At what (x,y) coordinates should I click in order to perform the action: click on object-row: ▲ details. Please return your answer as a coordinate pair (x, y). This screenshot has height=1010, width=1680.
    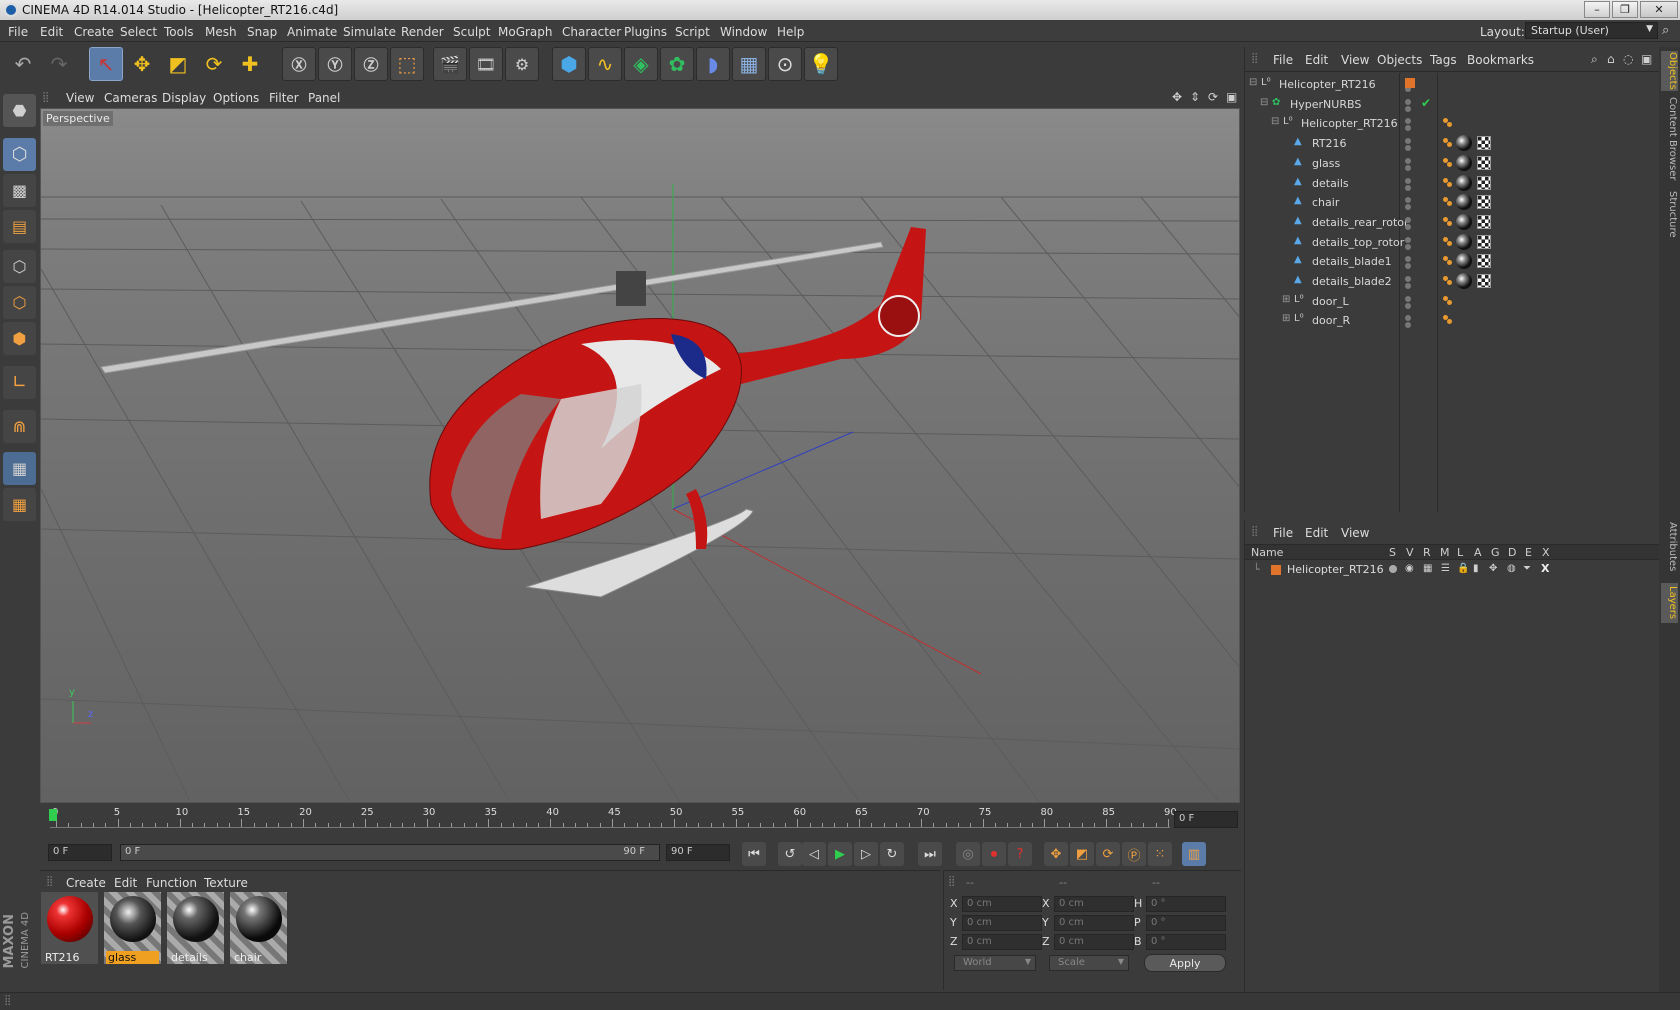
    Looking at the image, I should click on (1452, 184).